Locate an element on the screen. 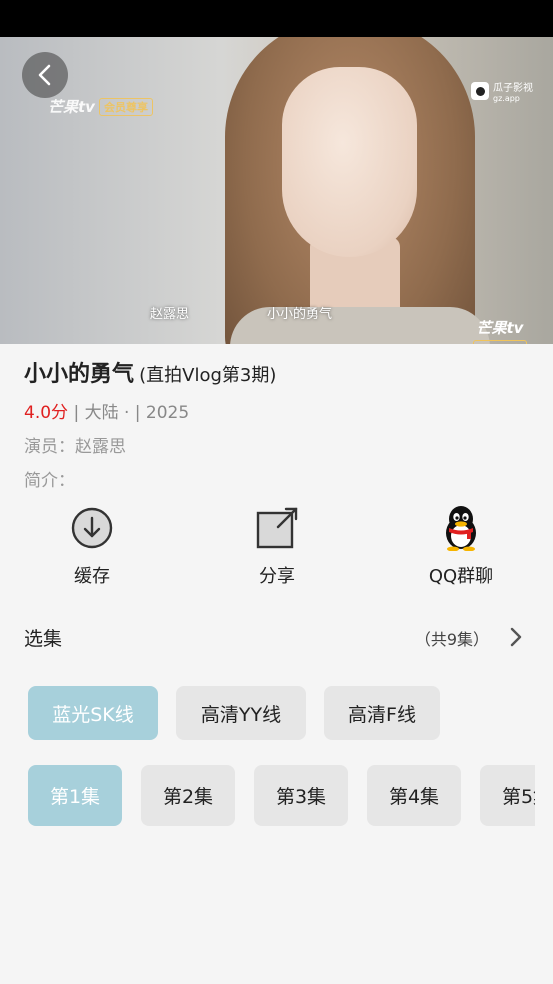 The width and height of the screenshot is (553, 984). app-watermark: 瓜子影视 gz.app is located at coordinates (502, 91).